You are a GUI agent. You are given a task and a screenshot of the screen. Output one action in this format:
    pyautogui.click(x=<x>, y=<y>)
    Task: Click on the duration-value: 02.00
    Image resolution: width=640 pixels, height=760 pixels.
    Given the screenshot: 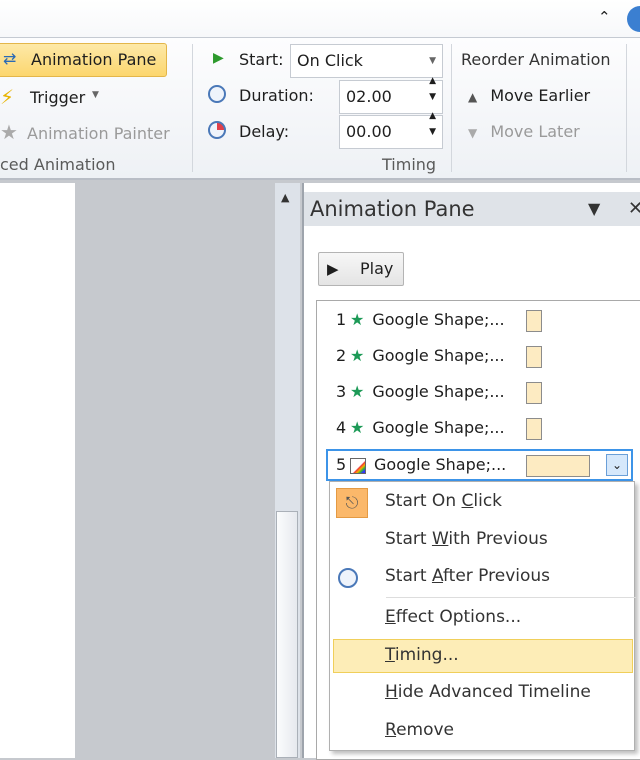 What is the action you would take?
    pyautogui.click(x=369, y=96)
    